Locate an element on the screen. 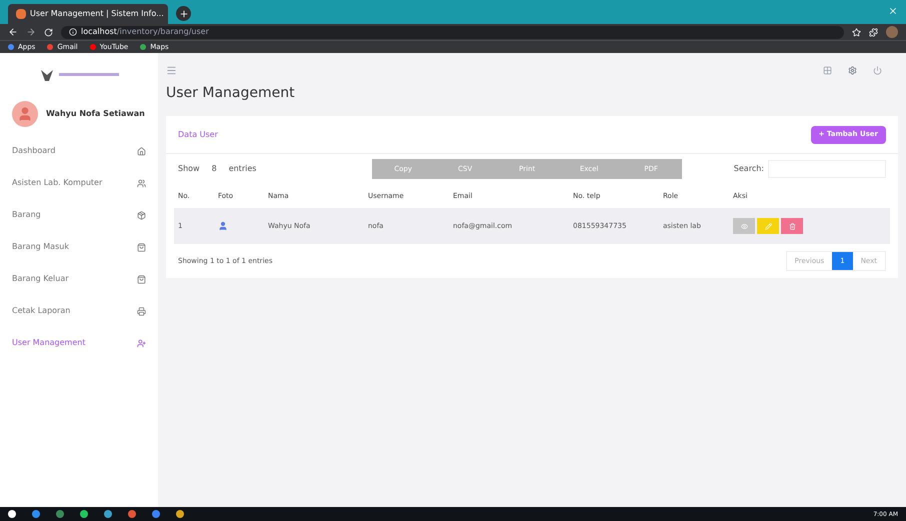  eye-icon is located at coordinates (744, 226).